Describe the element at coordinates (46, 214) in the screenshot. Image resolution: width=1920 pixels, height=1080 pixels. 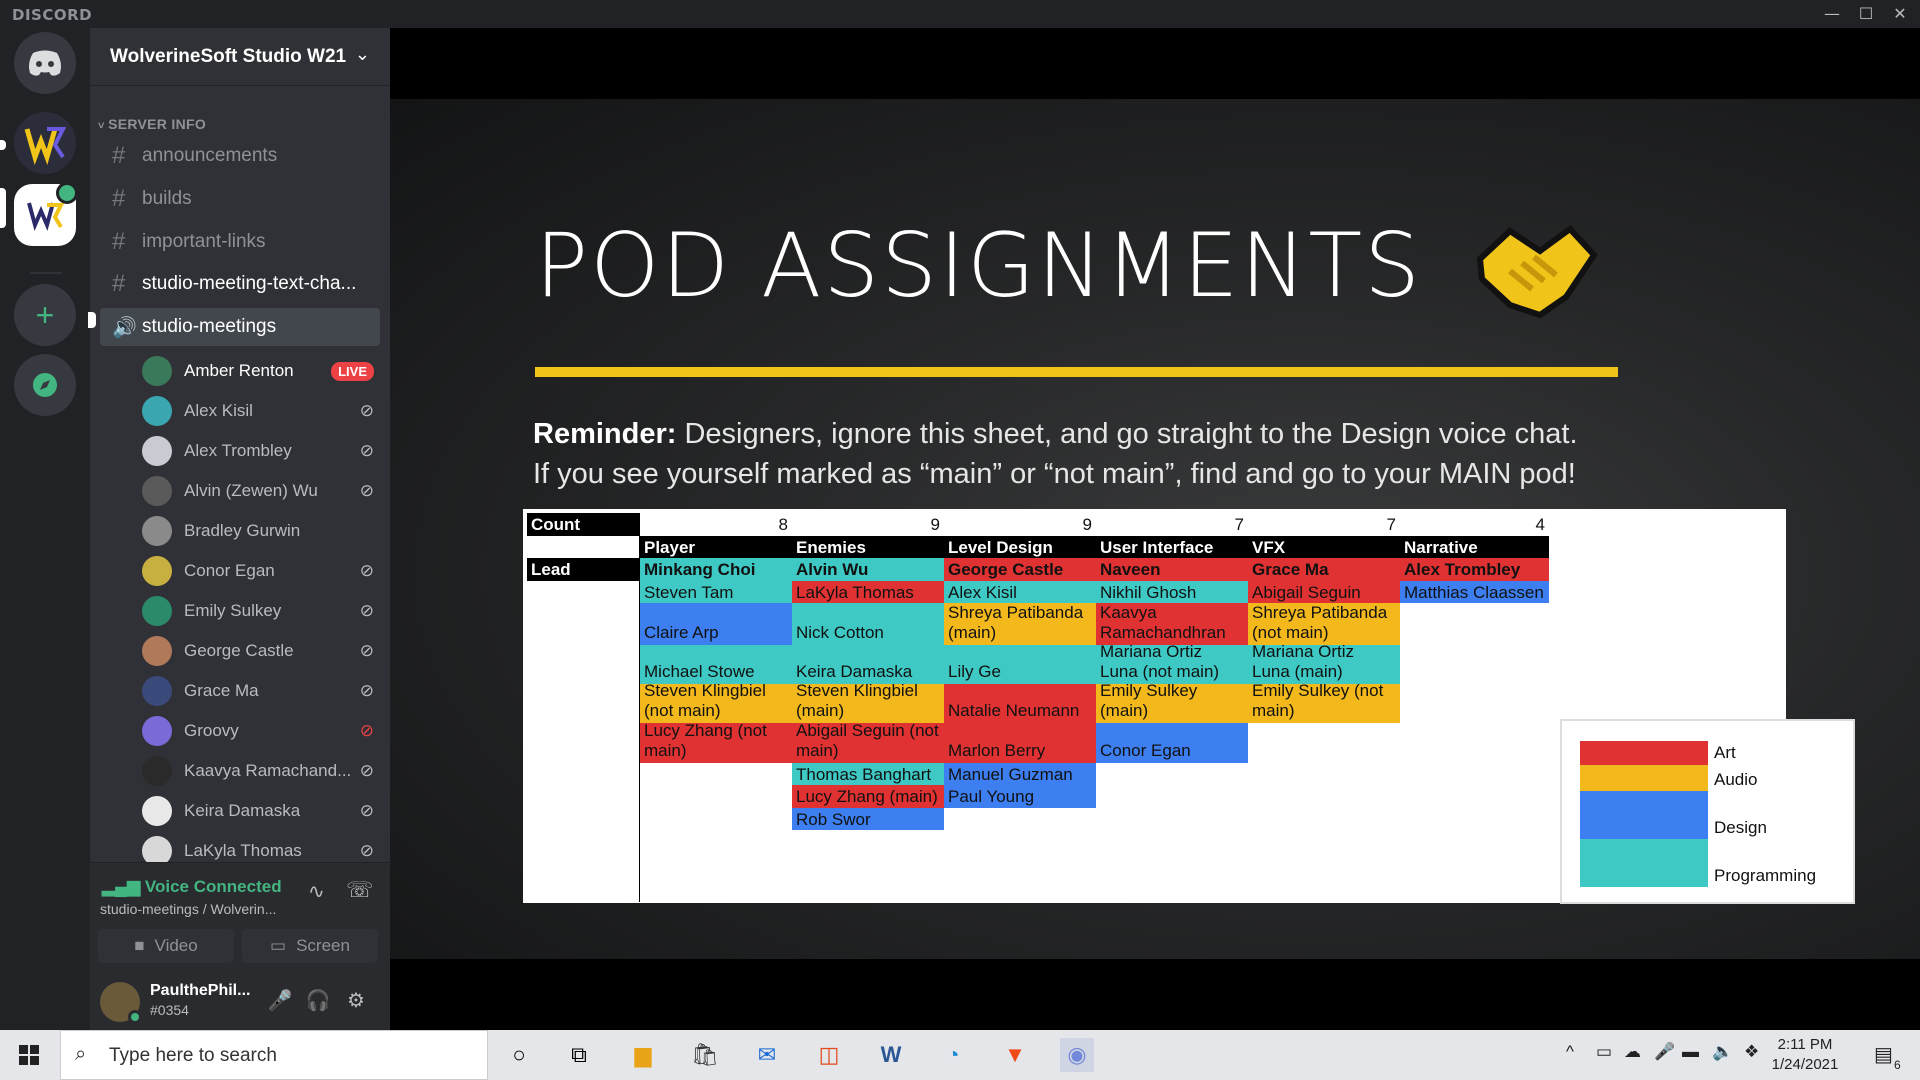
I see `server-icon-studio-w21` at that location.